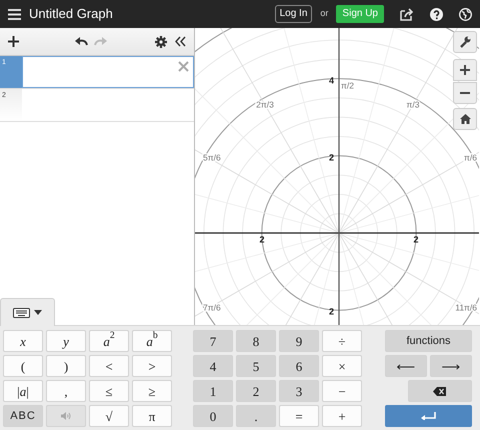 The width and height of the screenshot is (480, 430). I want to click on undo-icon, so click(81, 41).